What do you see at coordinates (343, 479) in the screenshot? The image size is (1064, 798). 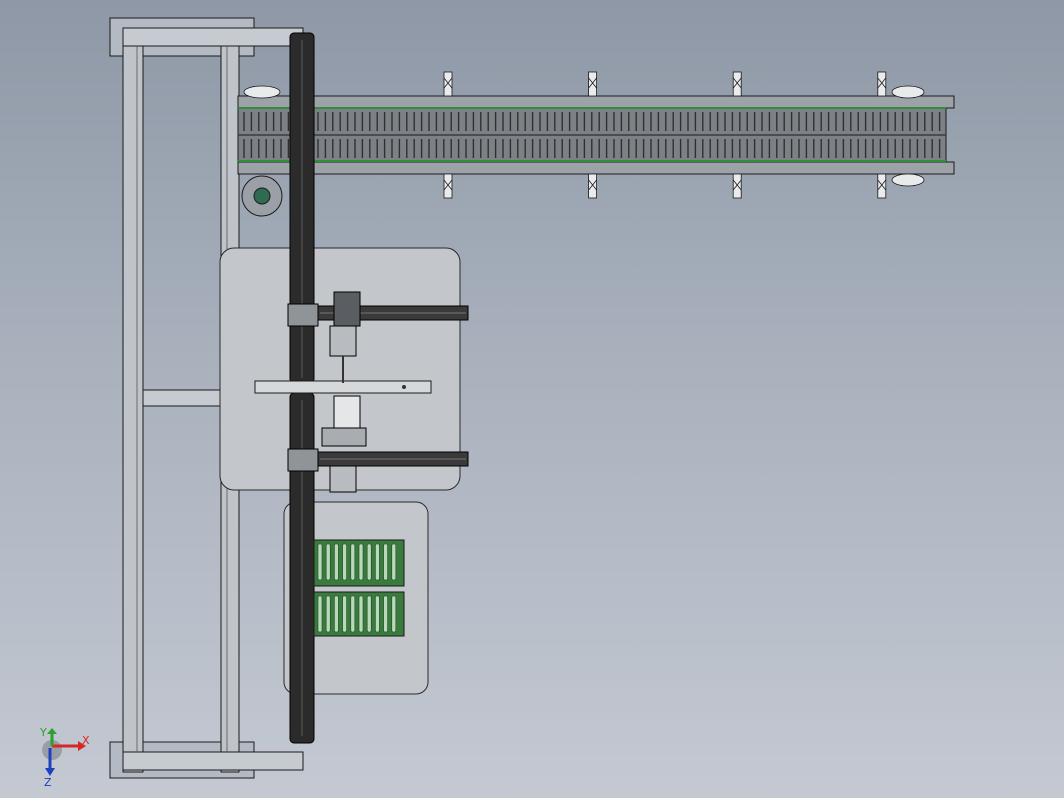 I see `pick-arm-lower-gripper` at bounding box center [343, 479].